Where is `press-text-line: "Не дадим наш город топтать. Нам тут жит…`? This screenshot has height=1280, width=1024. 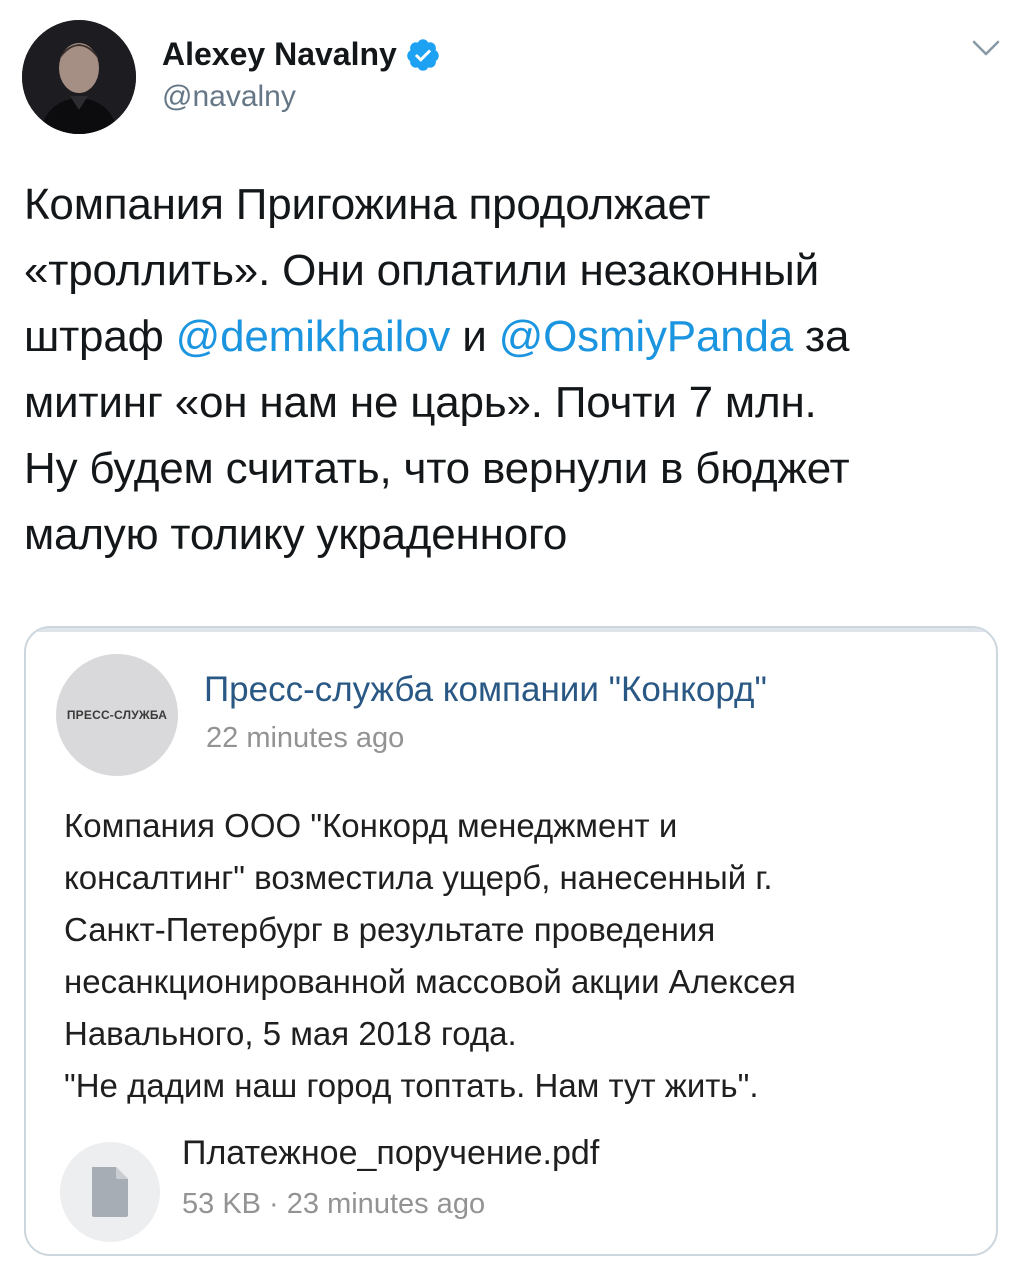
press-text-line: "Не дадим наш город топтать. Нам тут жит… is located at coordinates (411, 1085).